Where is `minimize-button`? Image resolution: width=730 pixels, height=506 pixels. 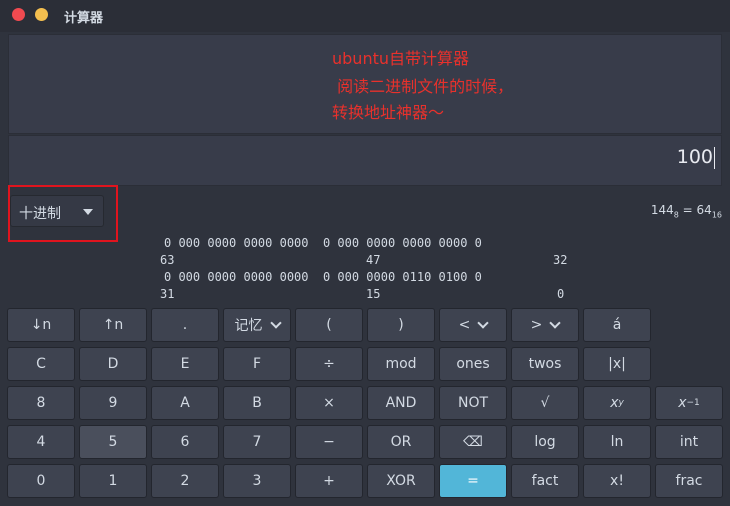 minimize-button is located at coordinates (41, 14).